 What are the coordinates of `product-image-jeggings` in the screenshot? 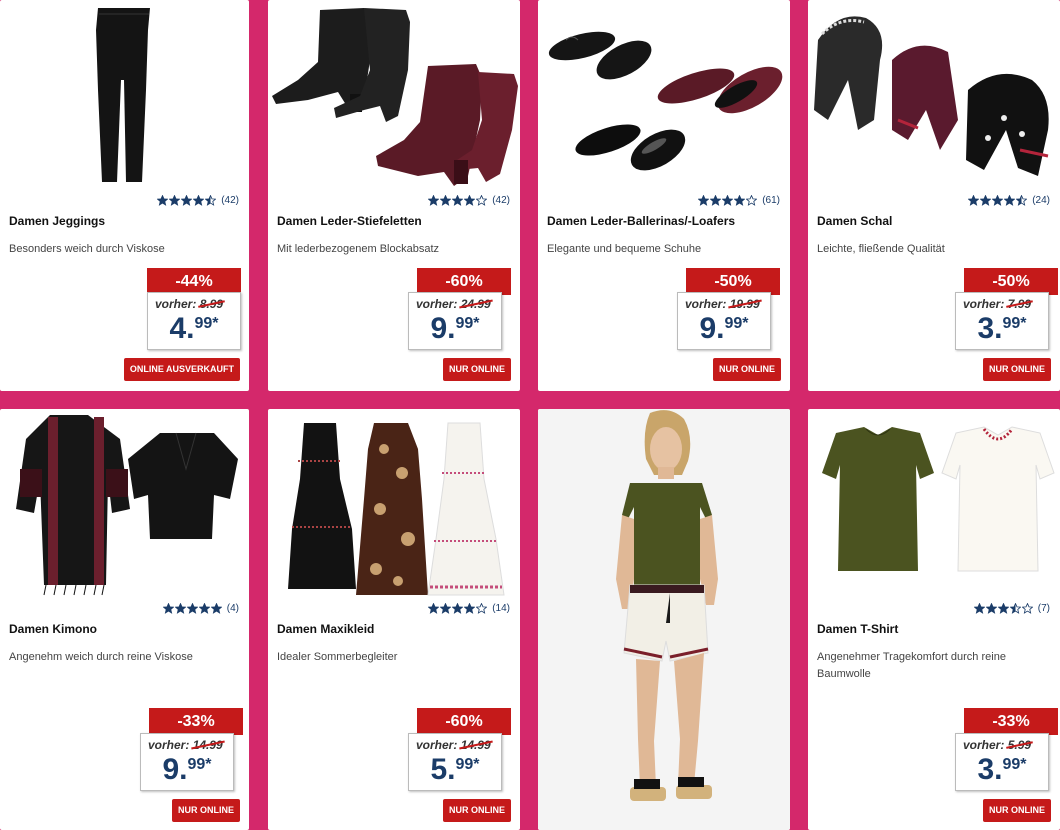 It's located at (124, 95).